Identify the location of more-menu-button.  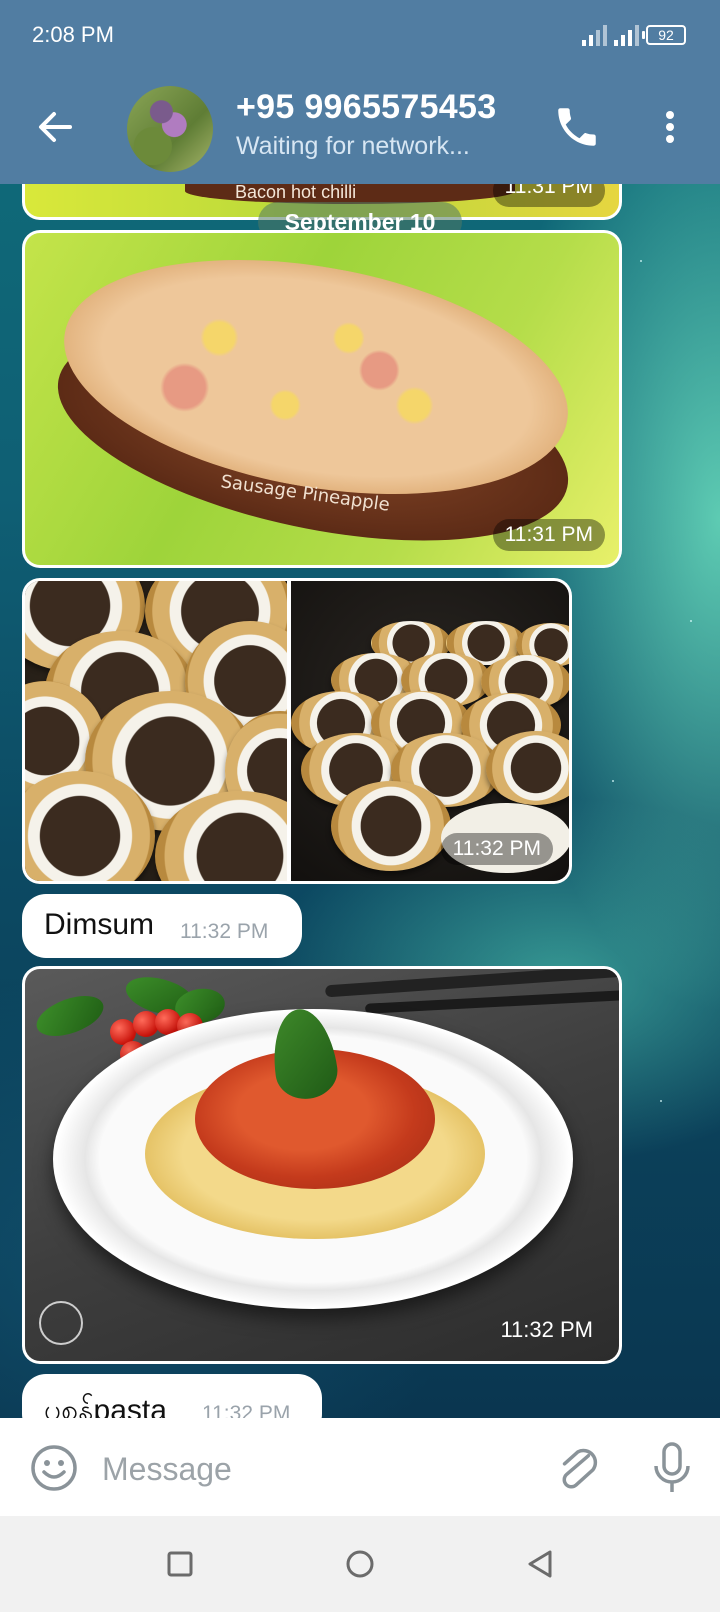
(670, 127).